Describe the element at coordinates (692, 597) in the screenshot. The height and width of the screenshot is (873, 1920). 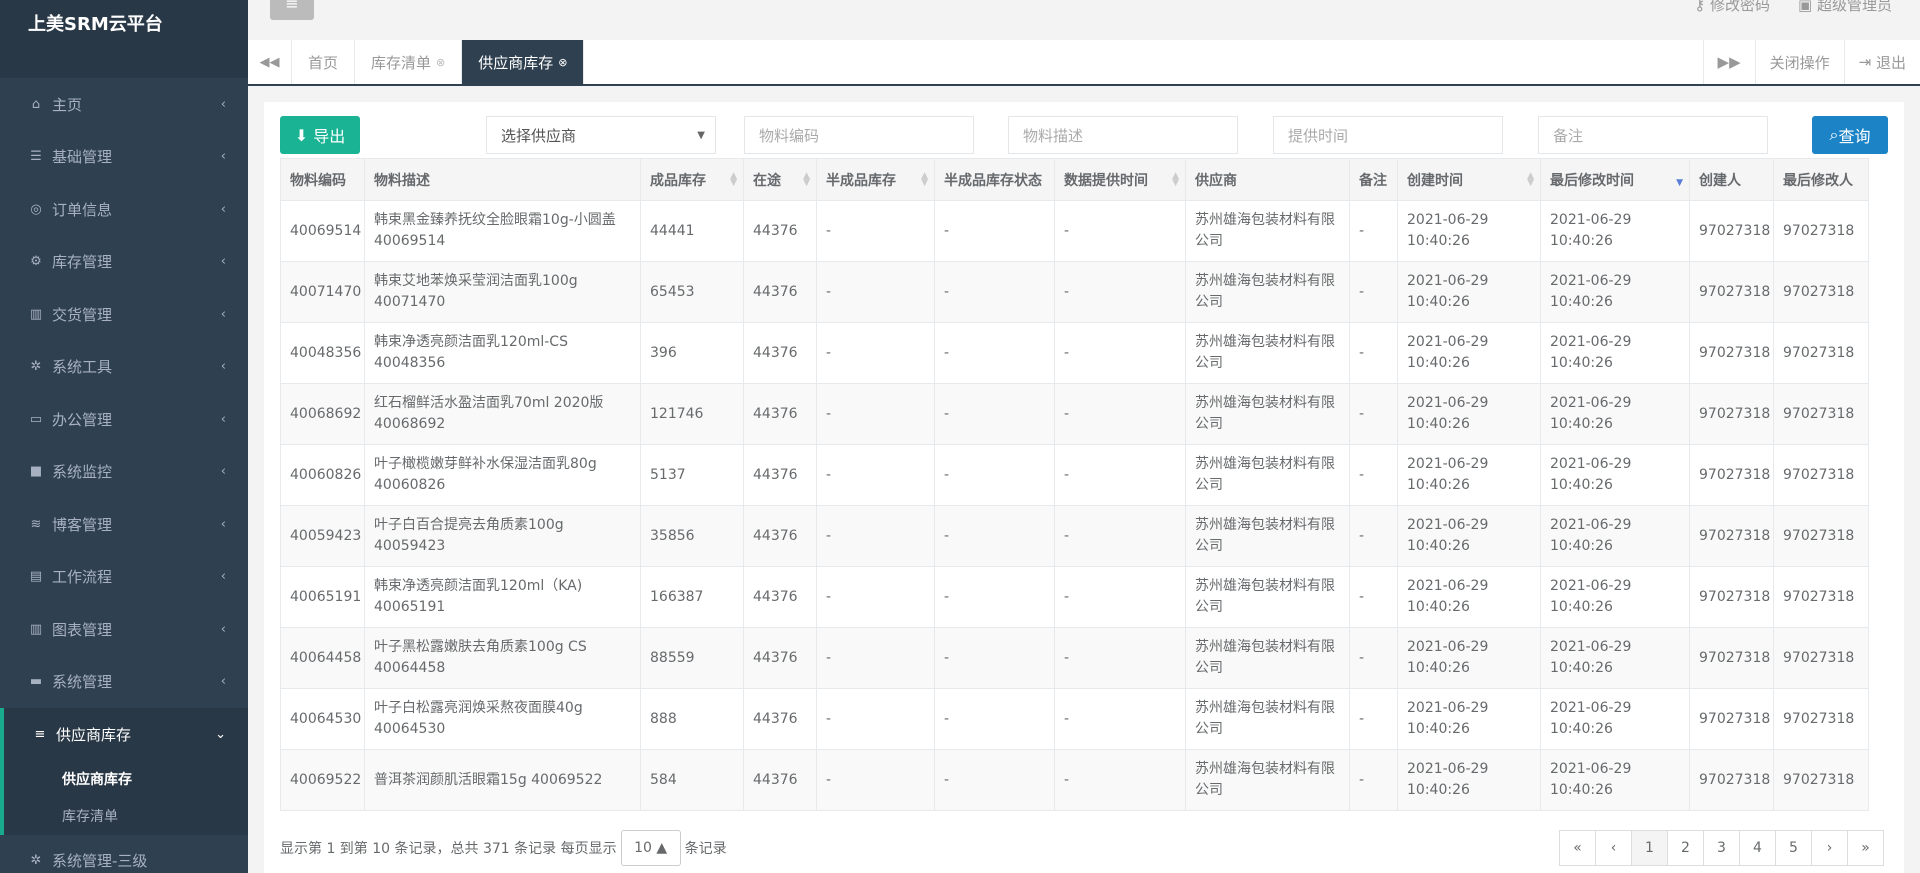
I see `table-cell: 166387` at that location.